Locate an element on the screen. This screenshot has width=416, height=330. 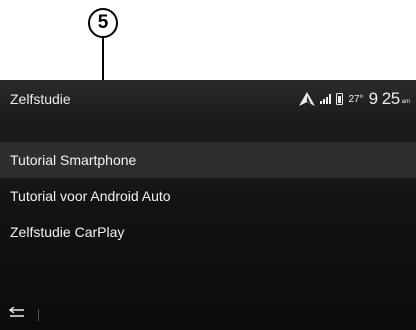
footer-bar is located at coordinates (23, 315).